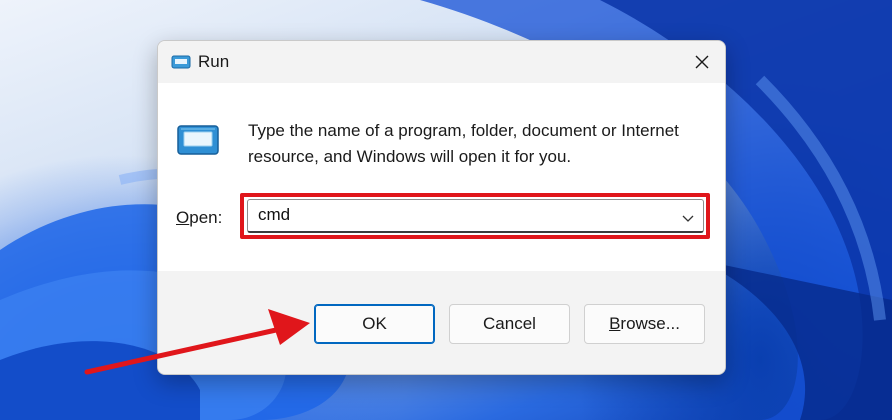  Describe the element at coordinates (475, 216) in the screenshot. I see `open-combobox: cmd` at that location.